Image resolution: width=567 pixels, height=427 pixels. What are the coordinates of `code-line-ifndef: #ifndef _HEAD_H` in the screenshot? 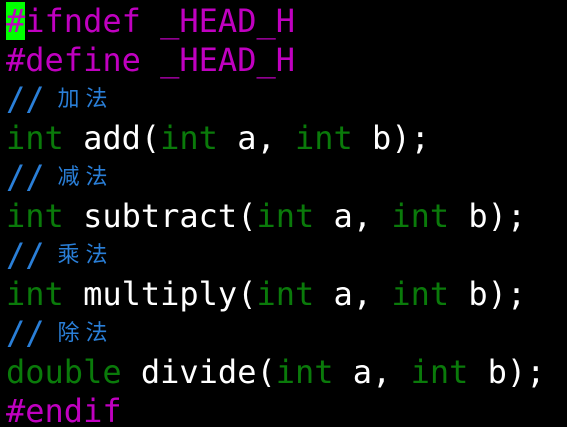 It's located at (150, 21).